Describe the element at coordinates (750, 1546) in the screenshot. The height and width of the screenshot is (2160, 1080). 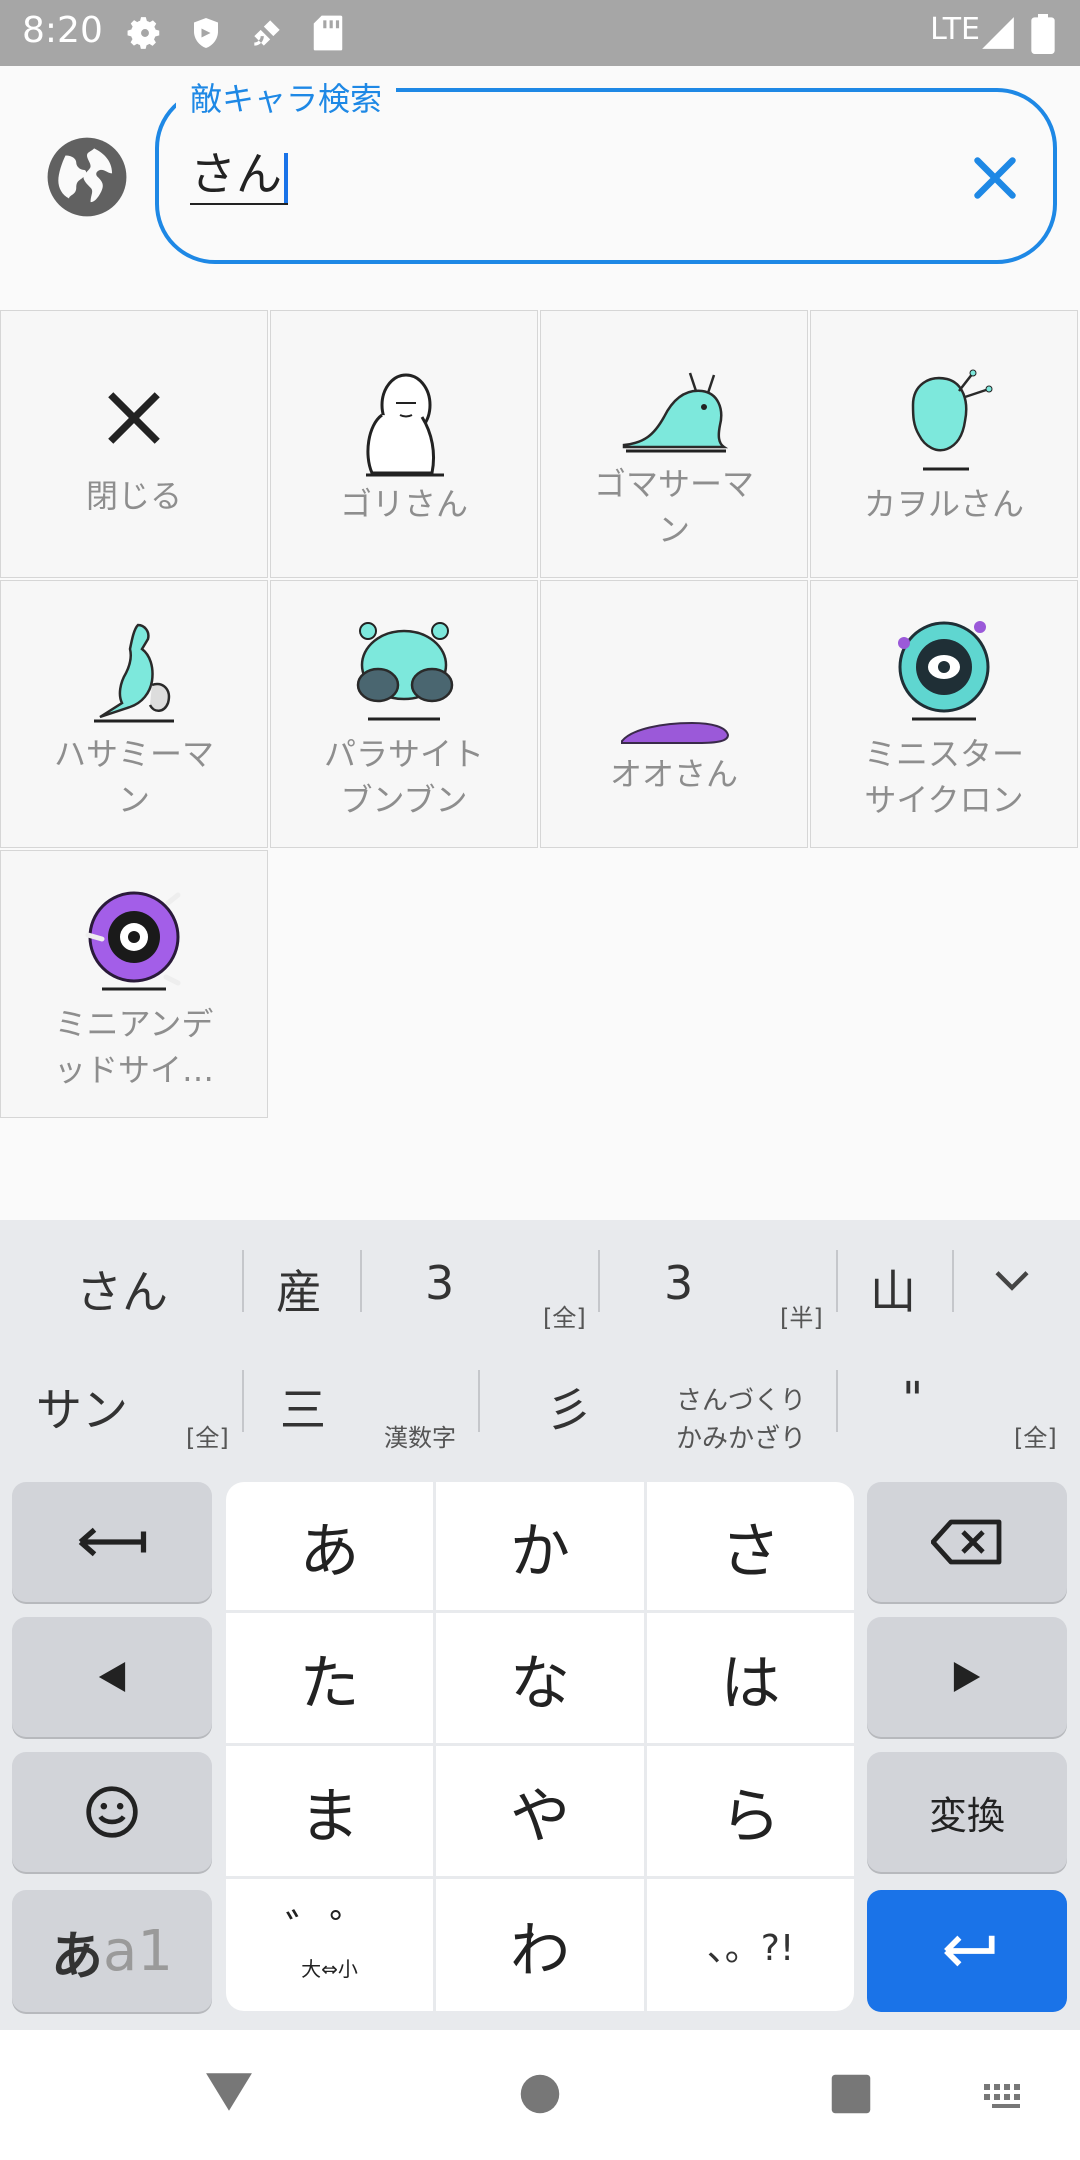
I see `key-sa: さ` at that location.